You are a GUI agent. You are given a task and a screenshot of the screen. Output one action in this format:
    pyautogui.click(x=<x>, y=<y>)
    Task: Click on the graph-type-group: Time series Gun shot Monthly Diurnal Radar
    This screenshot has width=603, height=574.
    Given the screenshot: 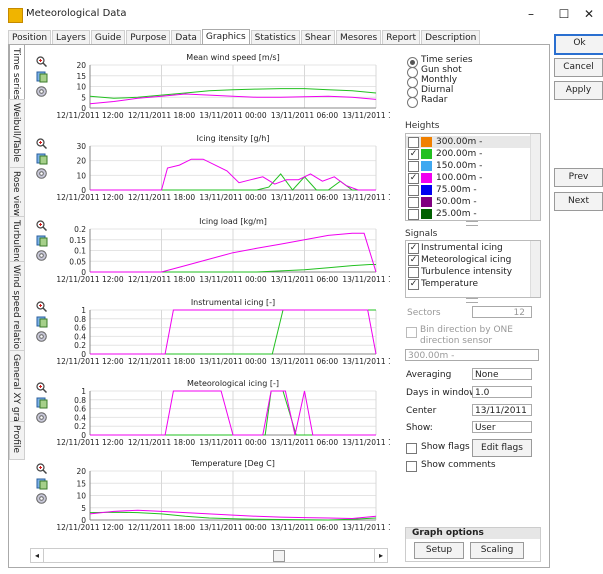 What is the action you would take?
    pyautogui.click(x=472, y=85)
    